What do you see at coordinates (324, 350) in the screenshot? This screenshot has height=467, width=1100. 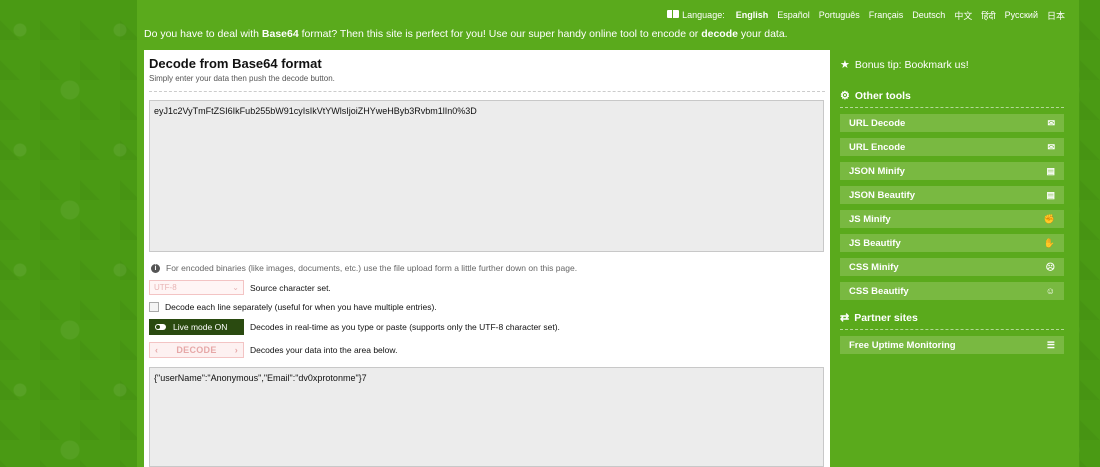 I see `decode-desc: Decodes your data into the area below.` at bounding box center [324, 350].